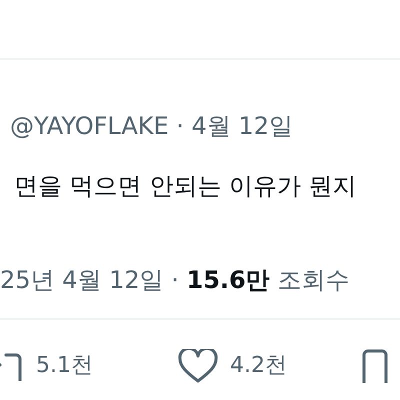 The image size is (400, 400). I want to click on bookmark-icon, so click(375, 366).